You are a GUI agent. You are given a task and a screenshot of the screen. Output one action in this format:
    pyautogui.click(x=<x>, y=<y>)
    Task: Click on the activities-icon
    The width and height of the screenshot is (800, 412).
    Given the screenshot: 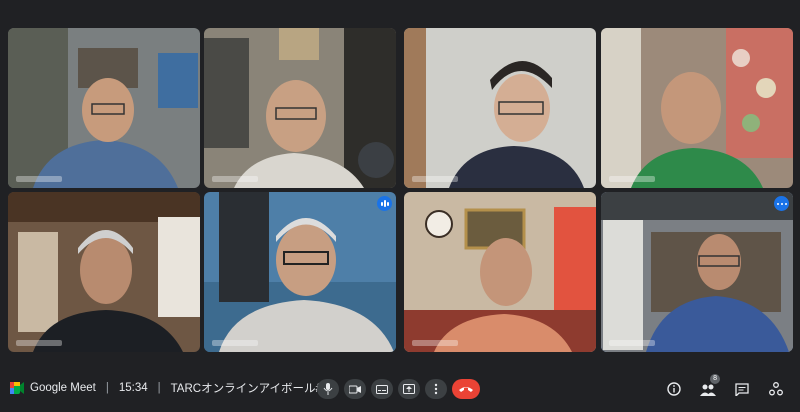 What is the action you would take?
    pyautogui.click(x=776, y=389)
    